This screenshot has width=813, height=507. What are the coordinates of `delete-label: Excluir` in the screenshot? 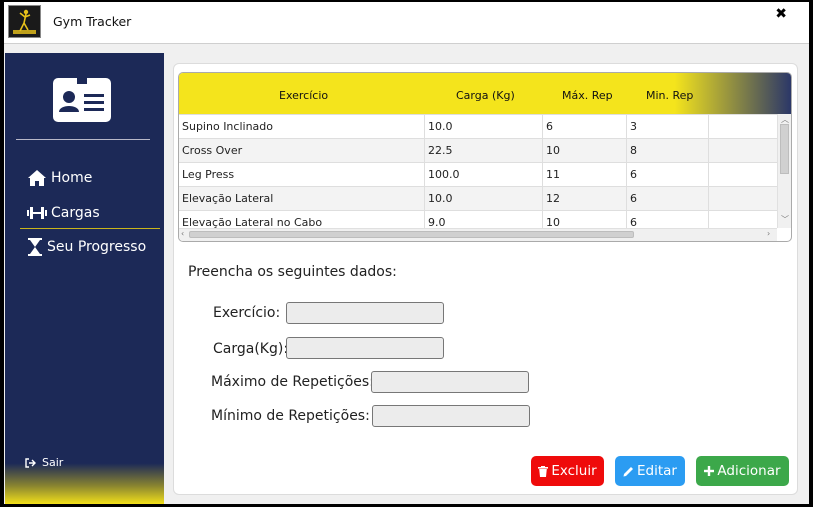 It's located at (574, 471).